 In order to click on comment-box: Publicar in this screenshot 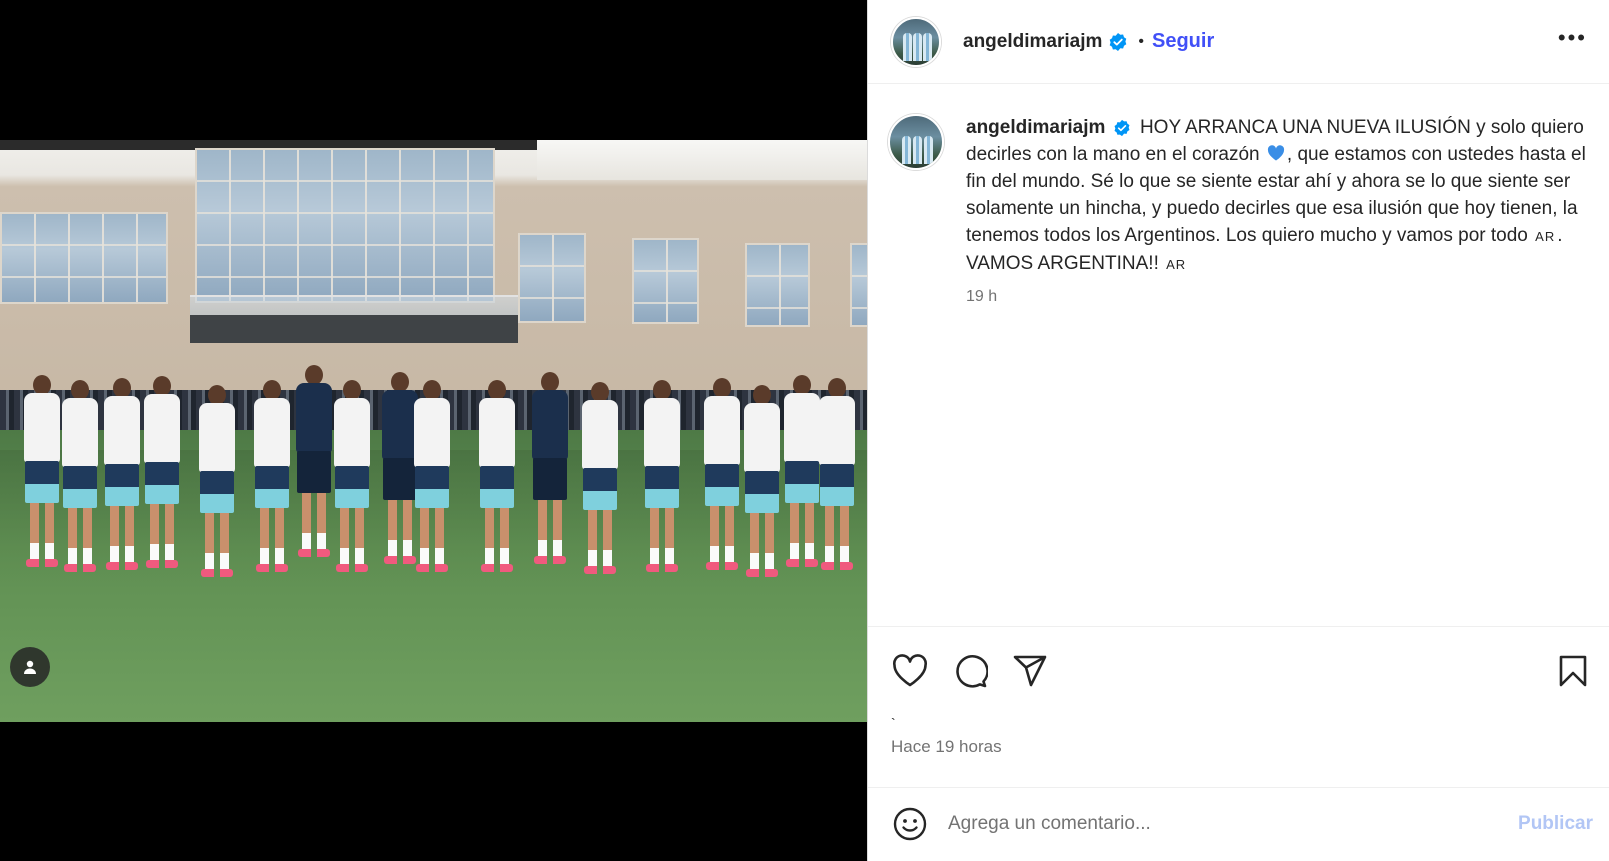, I will do `click(1238, 823)`.